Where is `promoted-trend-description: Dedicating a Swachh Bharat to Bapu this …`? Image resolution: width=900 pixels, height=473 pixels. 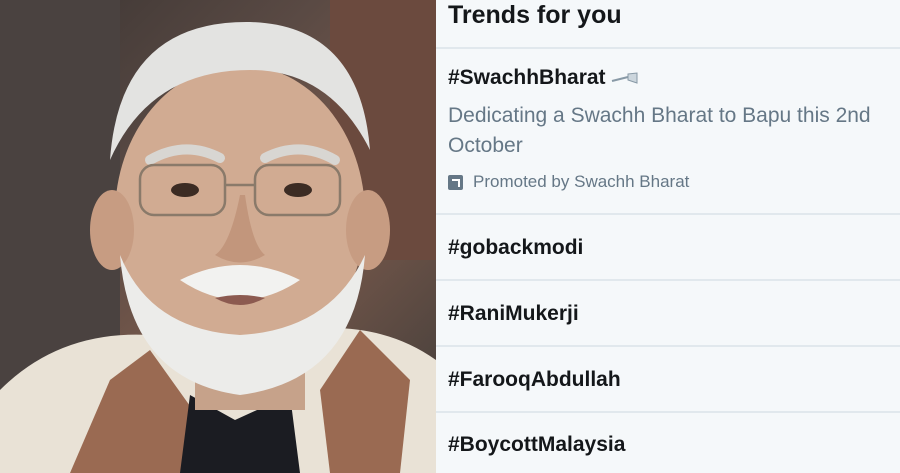
promoted-trend-description: Dedicating a Swachh Bharat to Bapu this … is located at coordinates (659, 130).